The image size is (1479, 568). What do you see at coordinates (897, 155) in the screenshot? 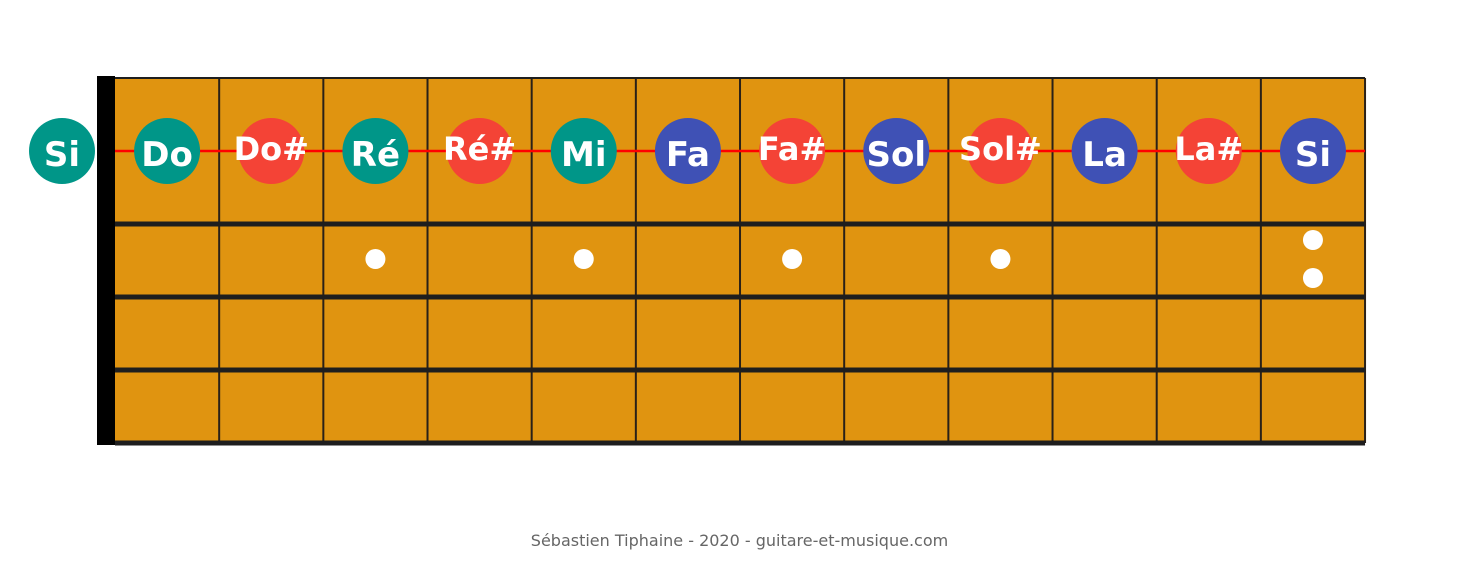
I see `note-fret-8-label: Sol` at bounding box center [897, 155].